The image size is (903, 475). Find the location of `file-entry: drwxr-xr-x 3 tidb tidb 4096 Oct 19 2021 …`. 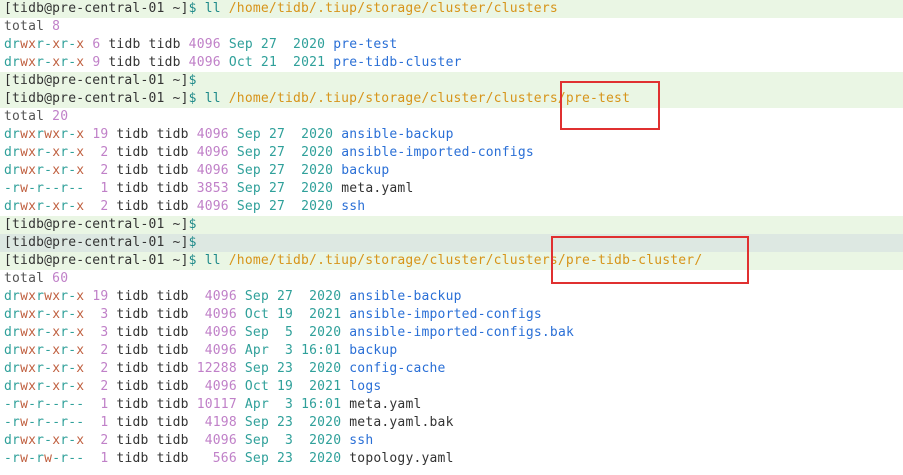

file-entry: drwxr-xr-x 3 tidb tidb 4096 Oct 19 2021 … is located at coordinates (451, 315).